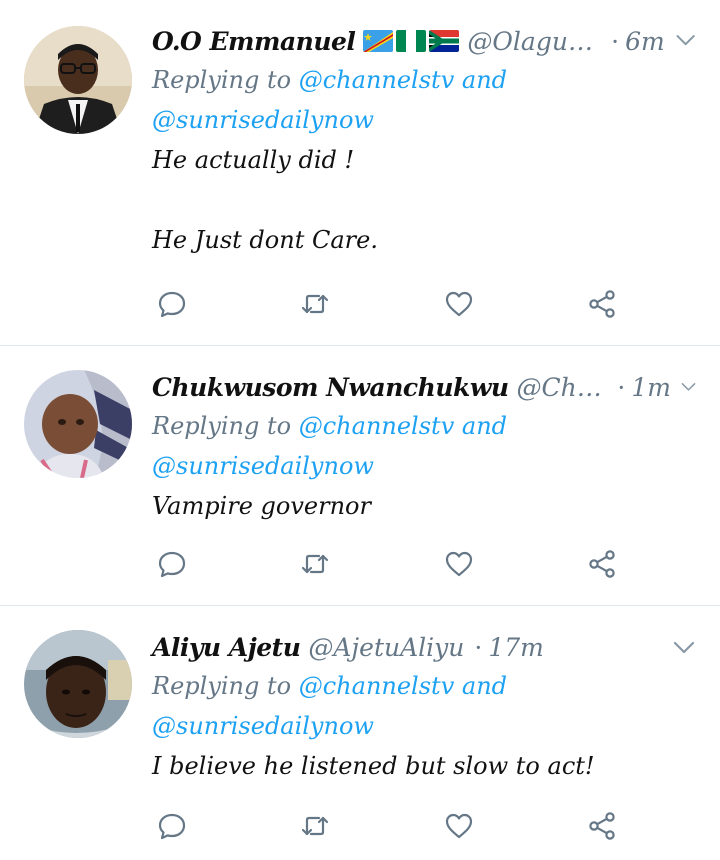 This screenshot has width=720, height=860. I want to click on tweet-header: O.O Emmanuel @Olagunj... · 6m, so click(425, 41).